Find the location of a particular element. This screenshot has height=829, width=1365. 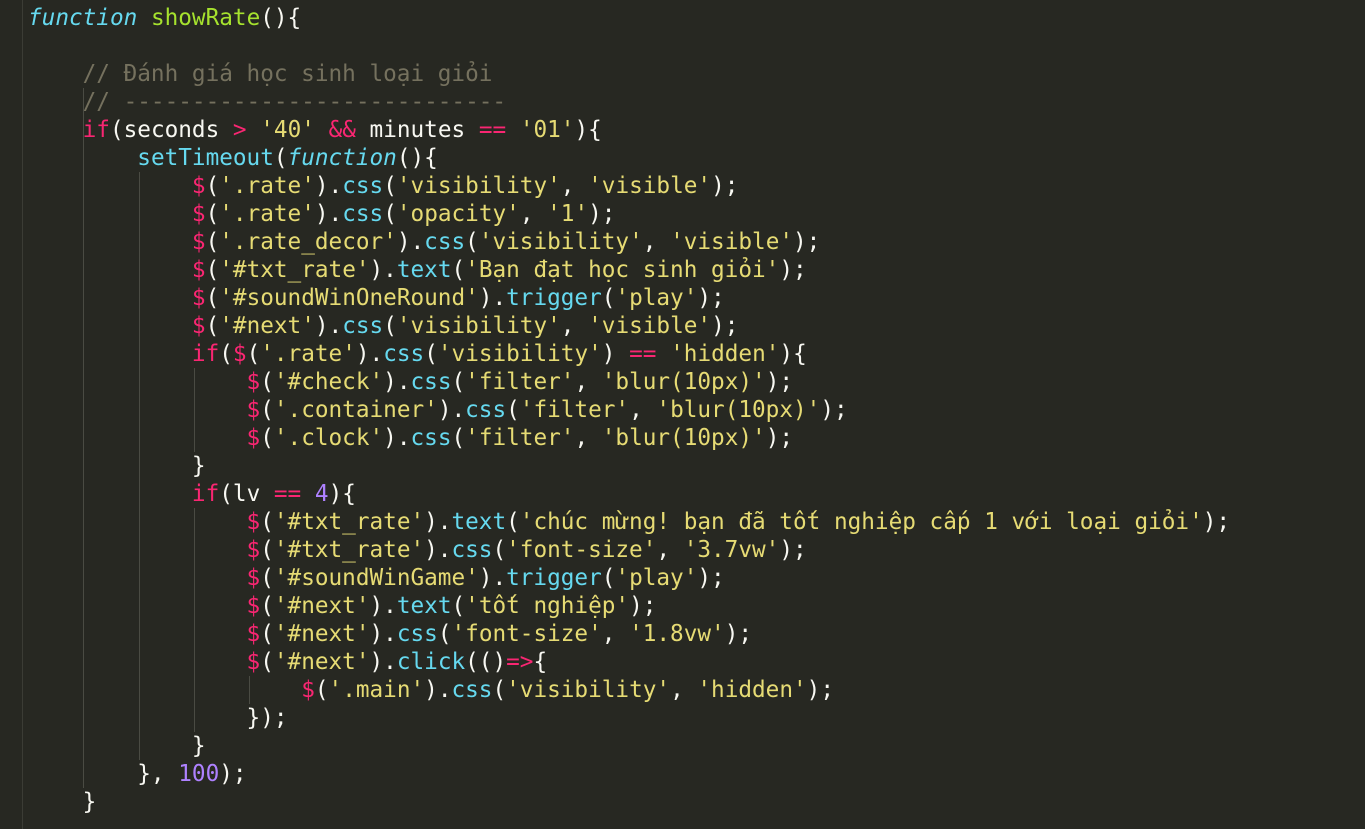

code-token: '#soundWinGame' is located at coordinates (376, 578).